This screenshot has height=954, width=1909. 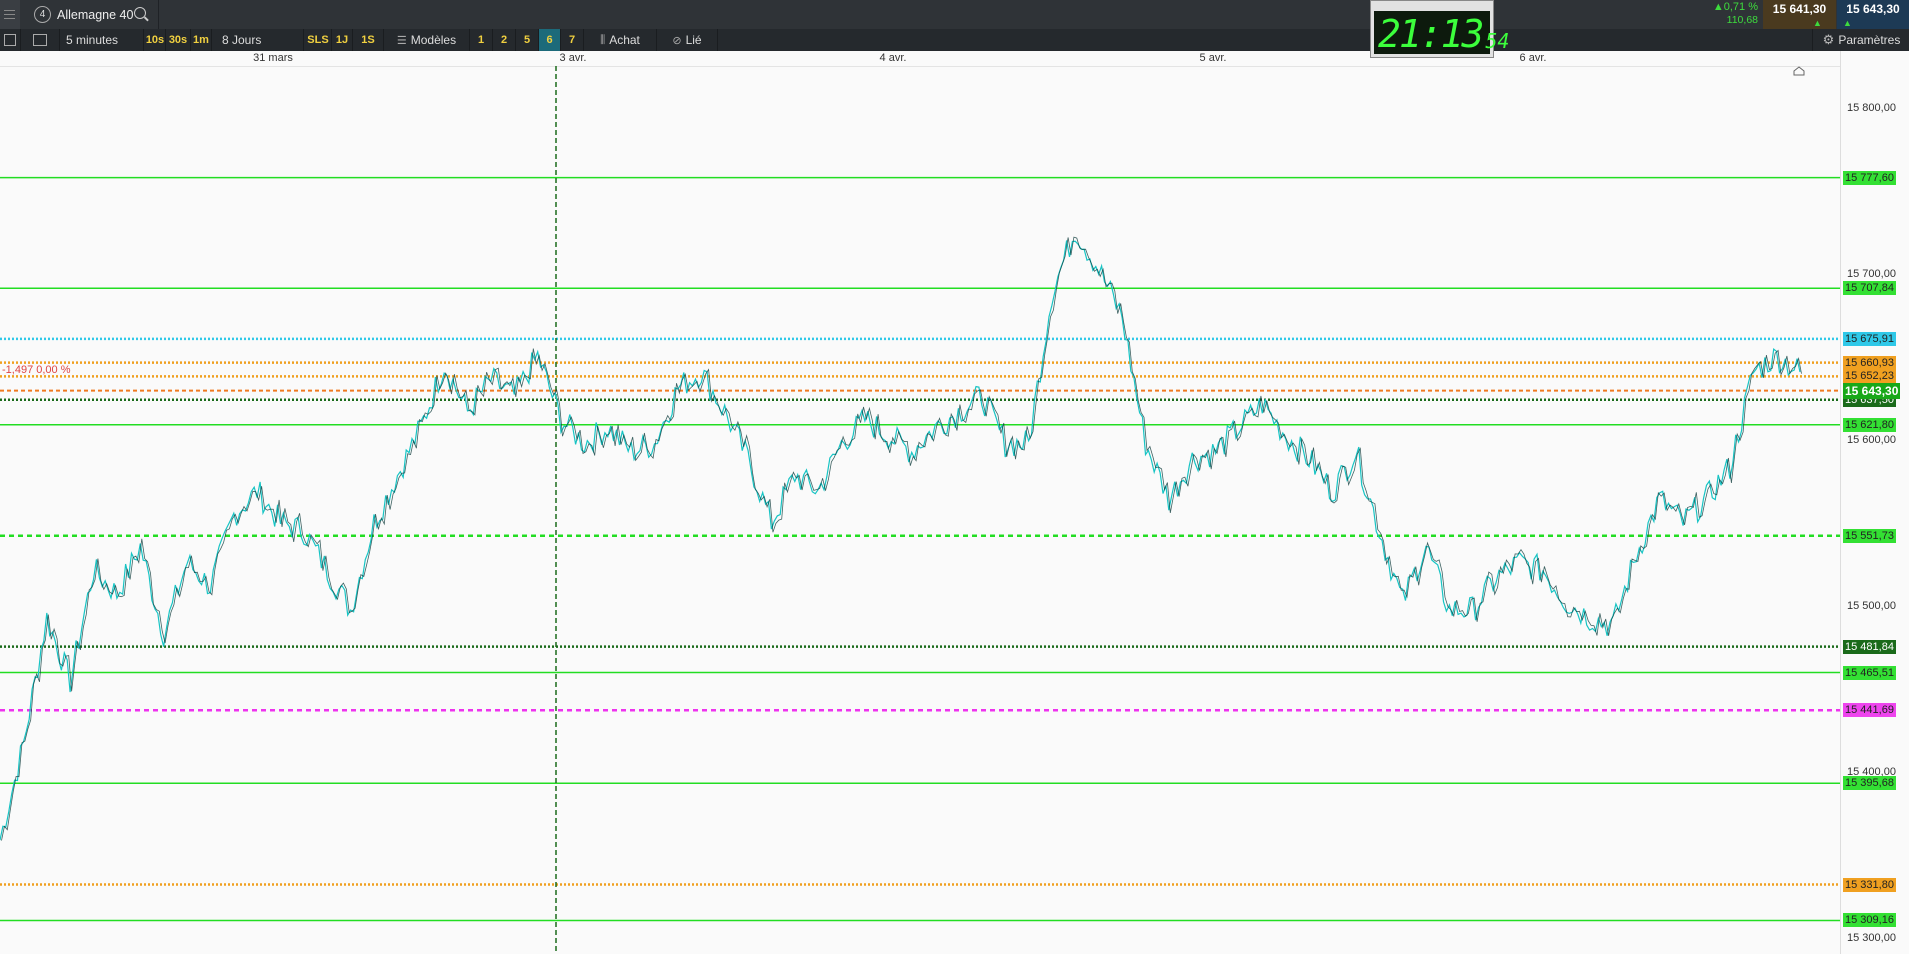 What do you see at coordinates (1869, 672) in the screenshot?
I see `level-tag: 15 465,51` at bounding box center [1869, 672].